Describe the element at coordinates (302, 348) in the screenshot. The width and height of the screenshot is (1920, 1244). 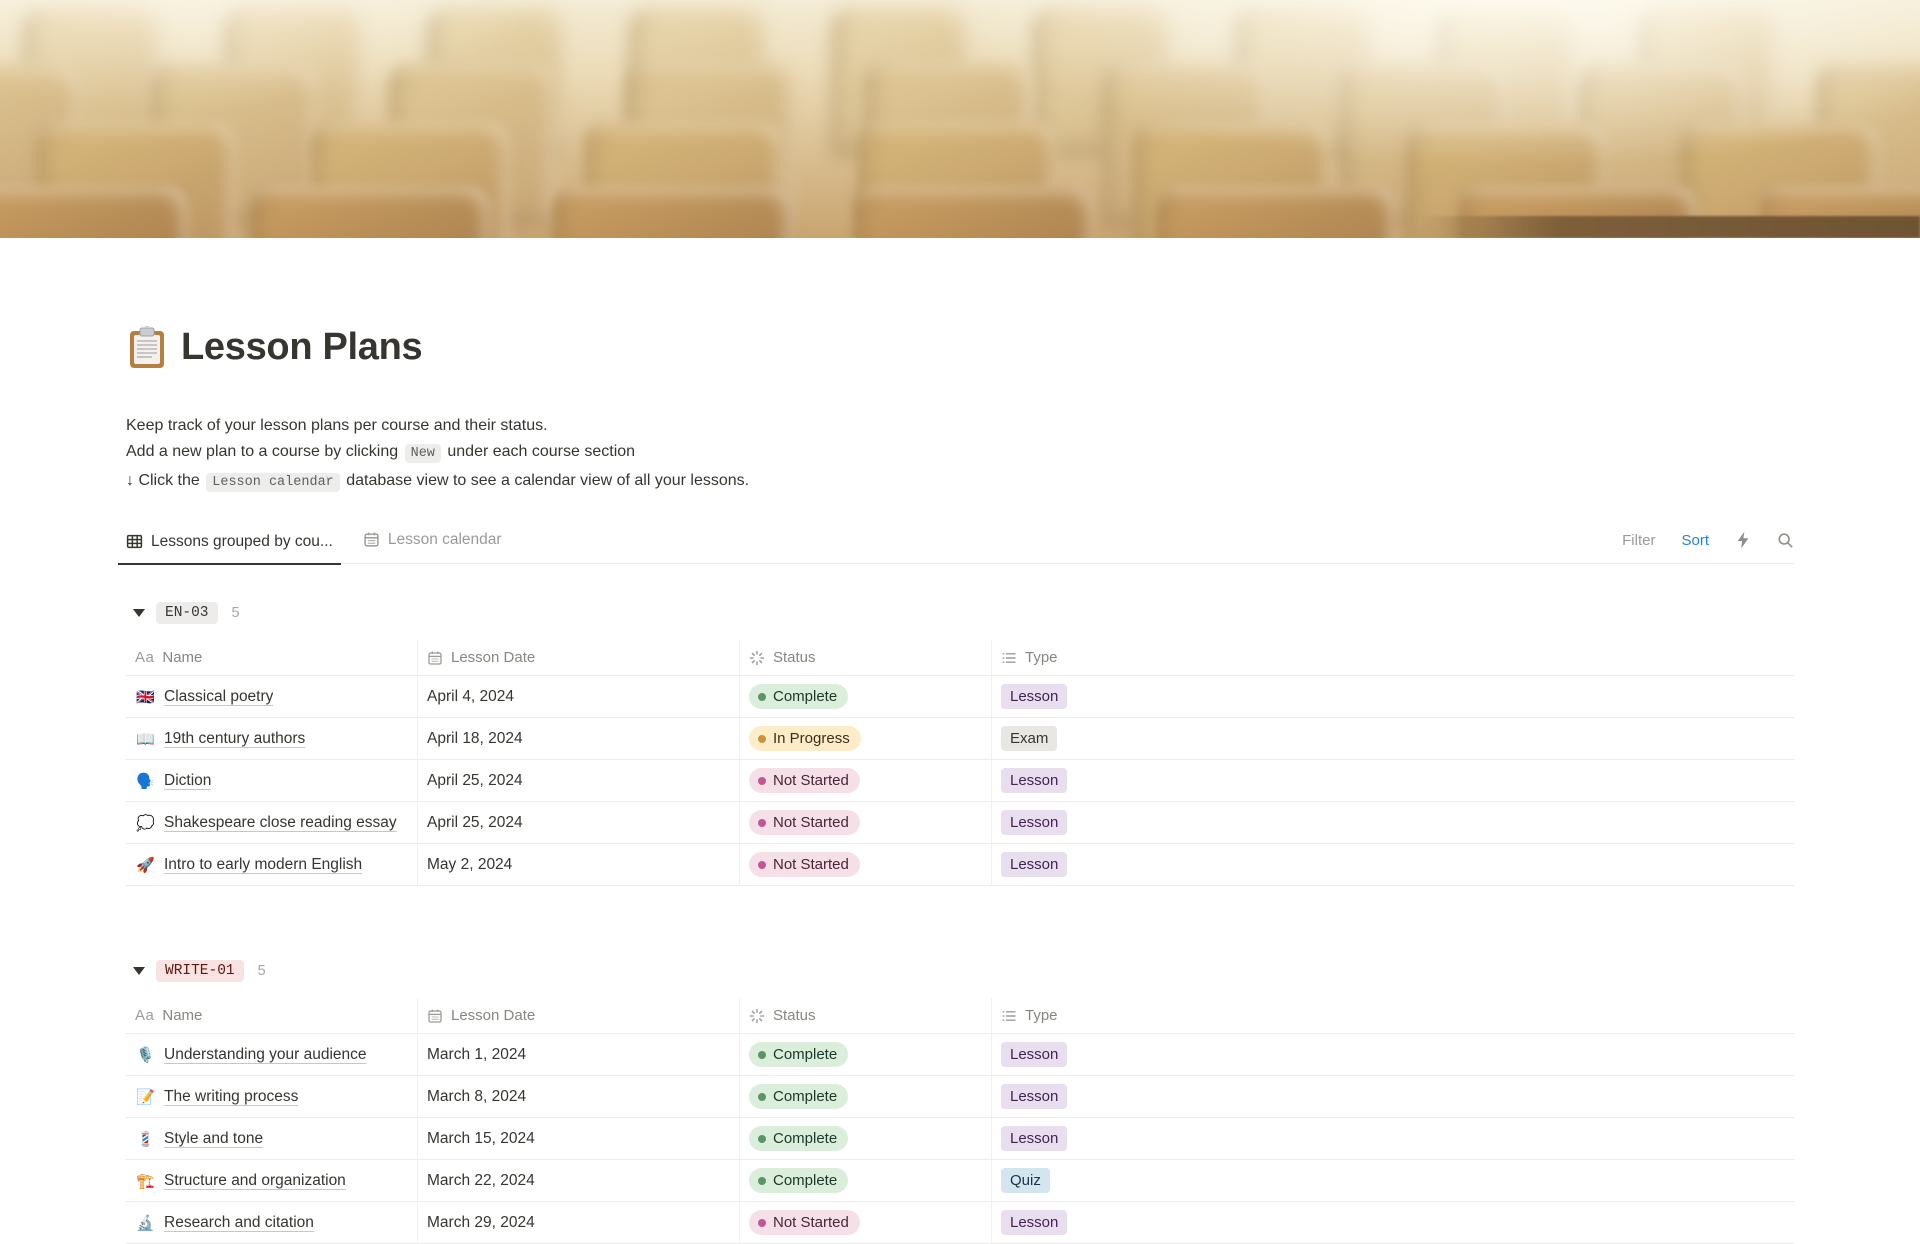
I see `page-title: Lesson Plans` at that location.